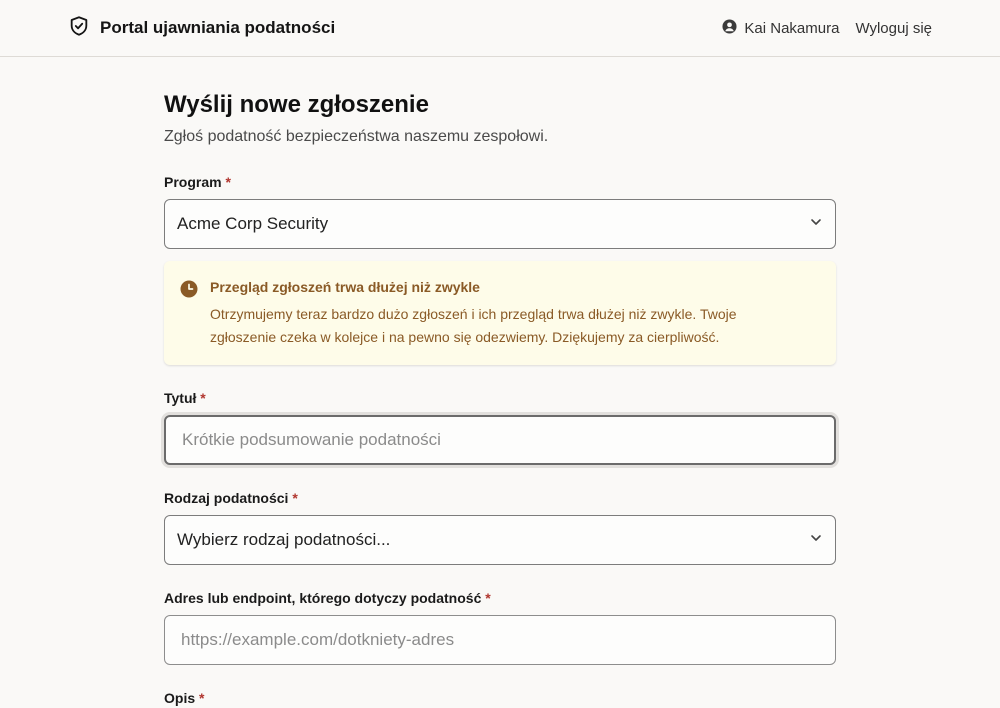 The image size is (1000, 708). I want to click on shield-check-icon, so click(79, 28).